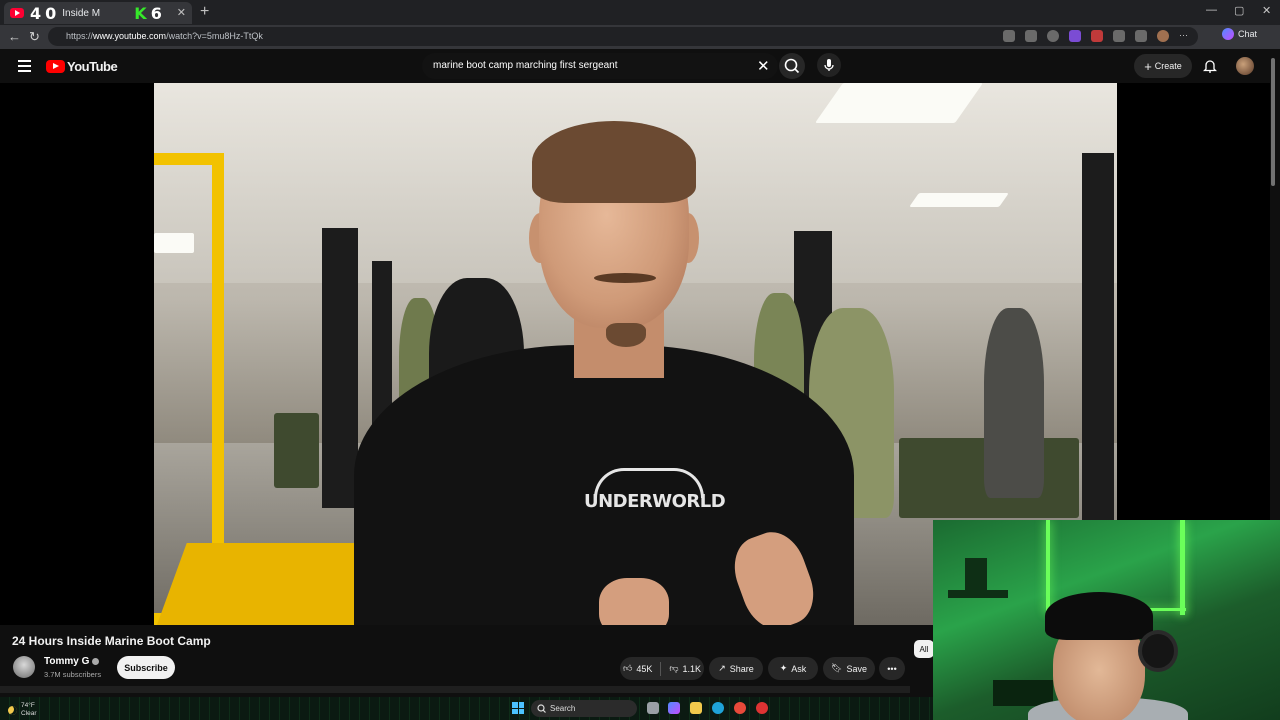 The image size is (1280, 720). Describe the element at coordinates (1273, 122) in the screenshot. I see `page-scrollbar` at that location.